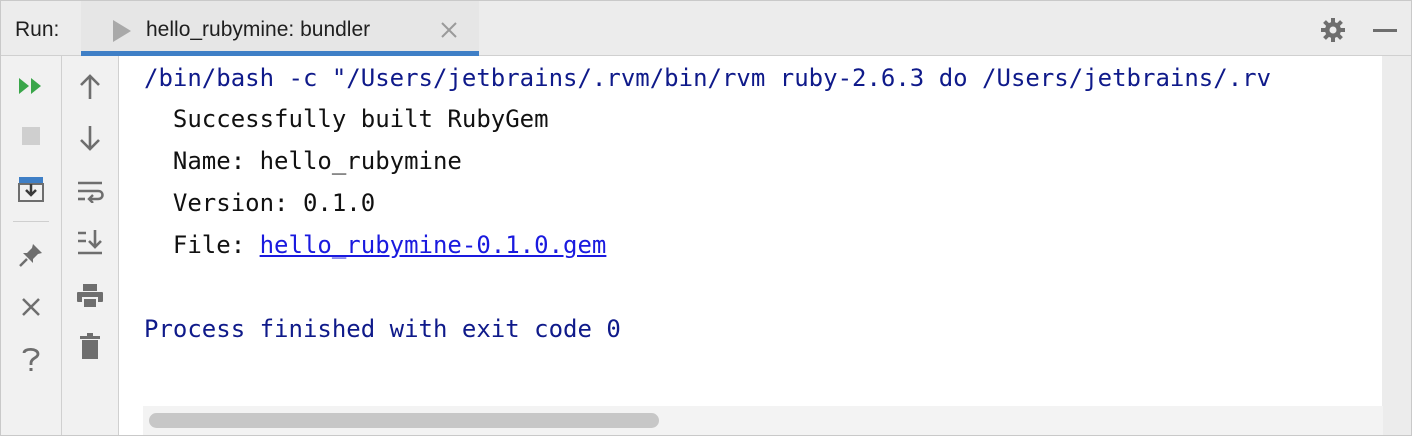 This screenshot has width=1412, height=436. What do you see at coordinates (404, 420) in the screenshot?
I see `scrollbar-thumb` at bounding box center [404, 420].